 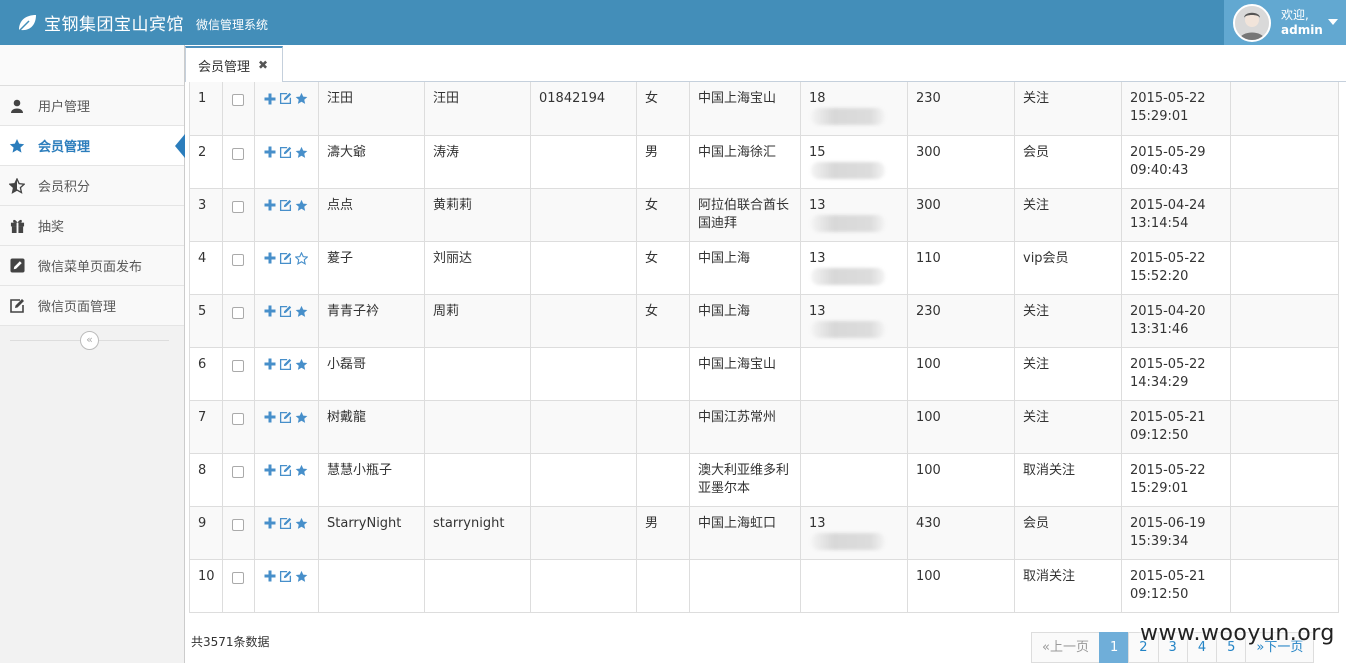 What do you see at coordinates (764, 267) in the screenshot?
I see `table-row: 4 萲子 刘丽达 女中国上海 13 110 vip会员 2015-05-22 15:52:20` at bounding box center [764, 267].